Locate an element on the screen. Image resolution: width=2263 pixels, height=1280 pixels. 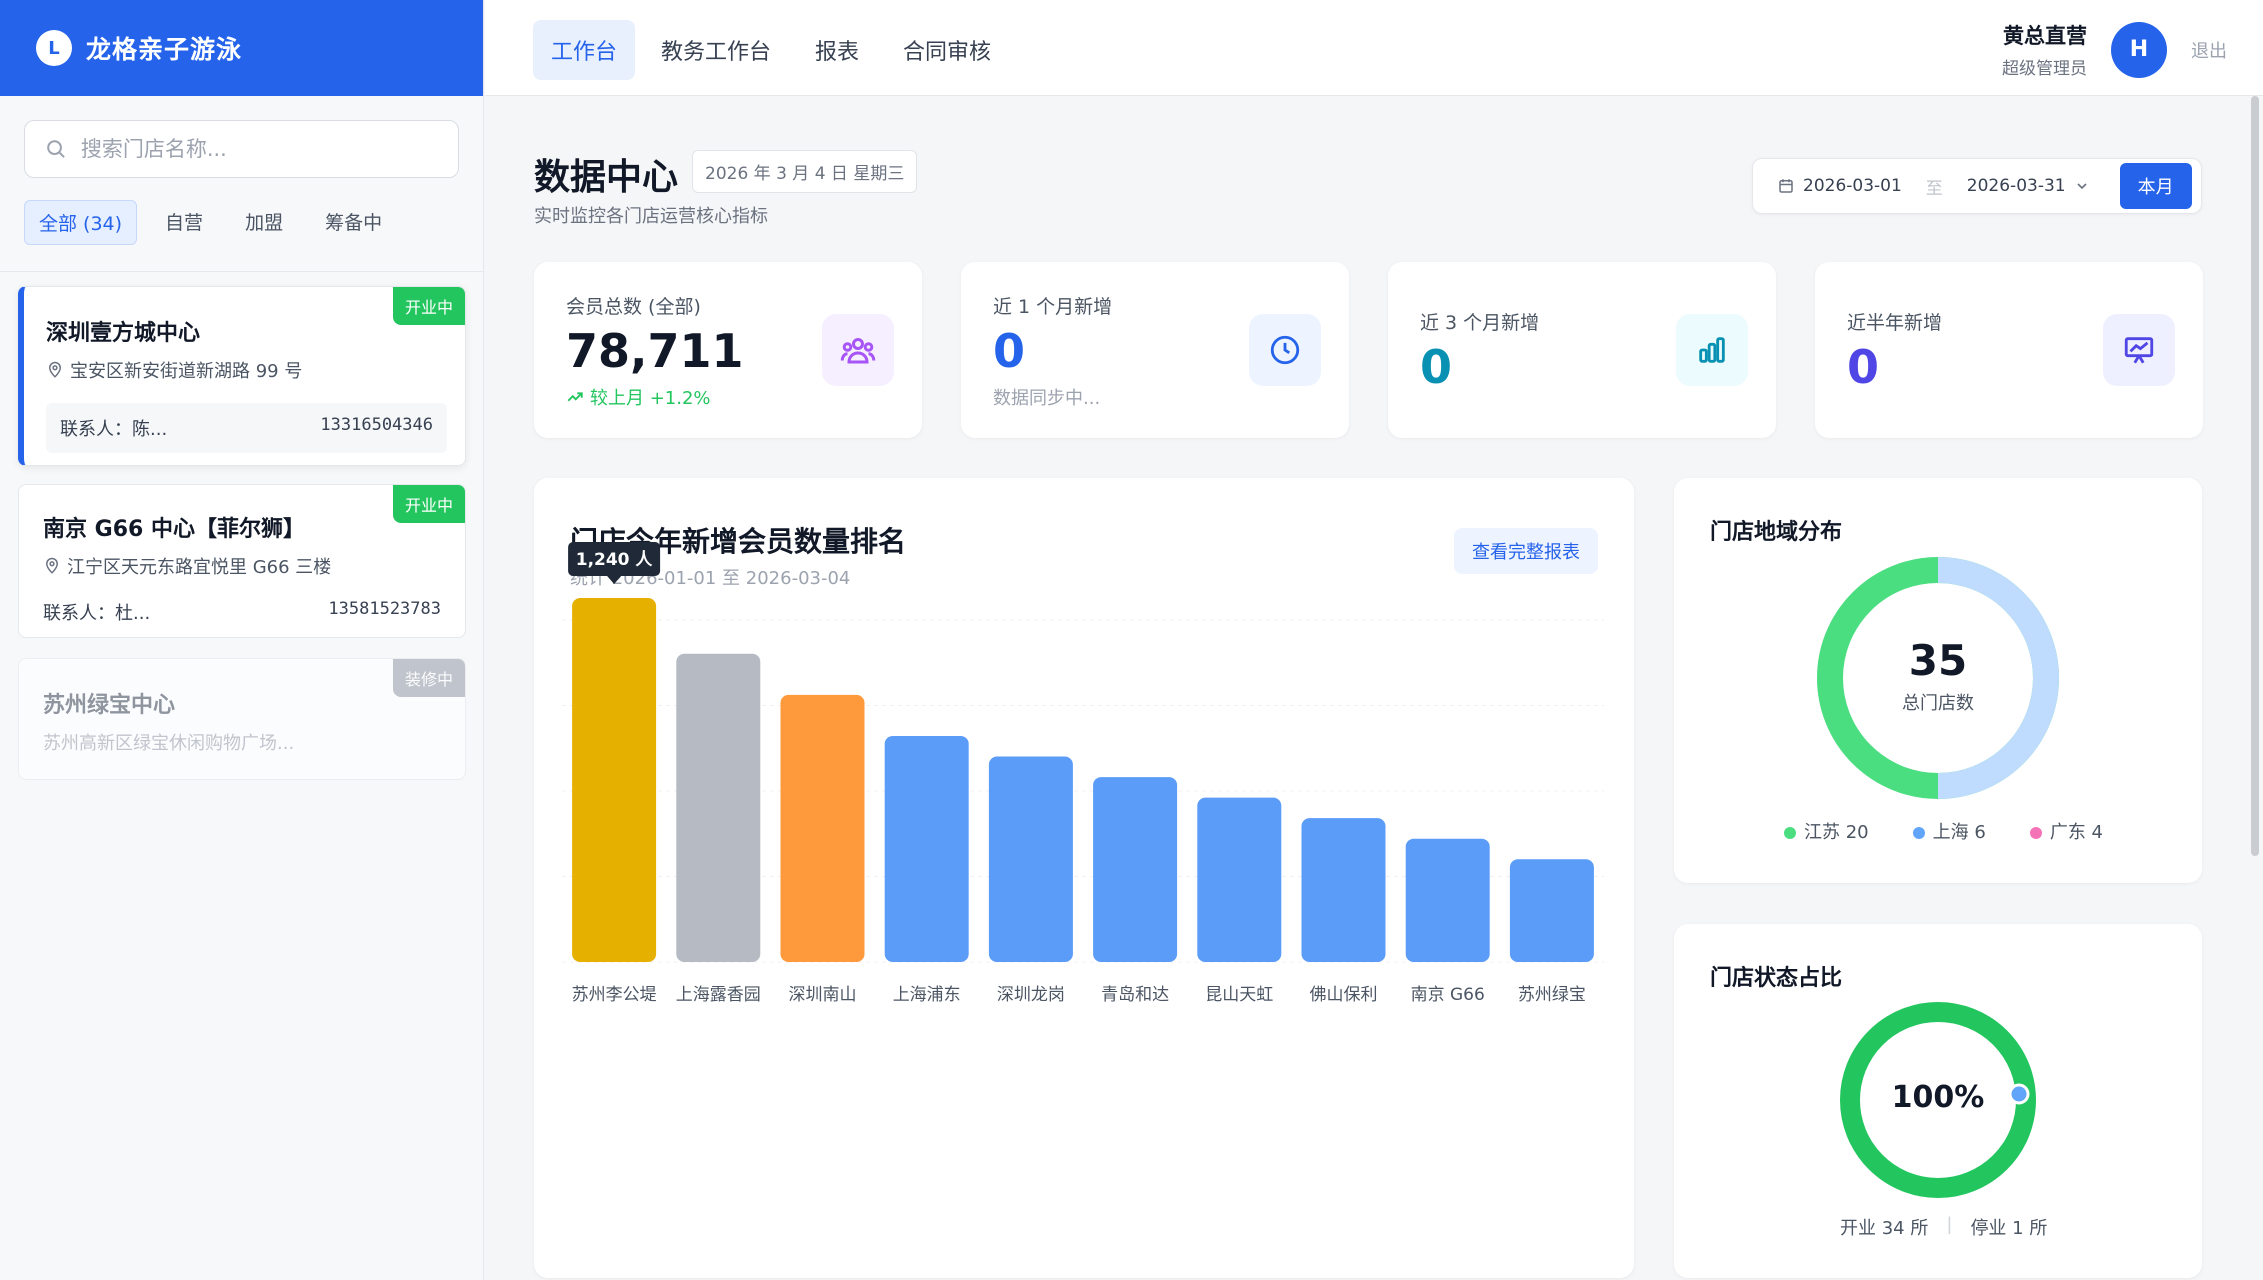
legend-shanghai: 上海 6 is located at coordinates (1949, 831).